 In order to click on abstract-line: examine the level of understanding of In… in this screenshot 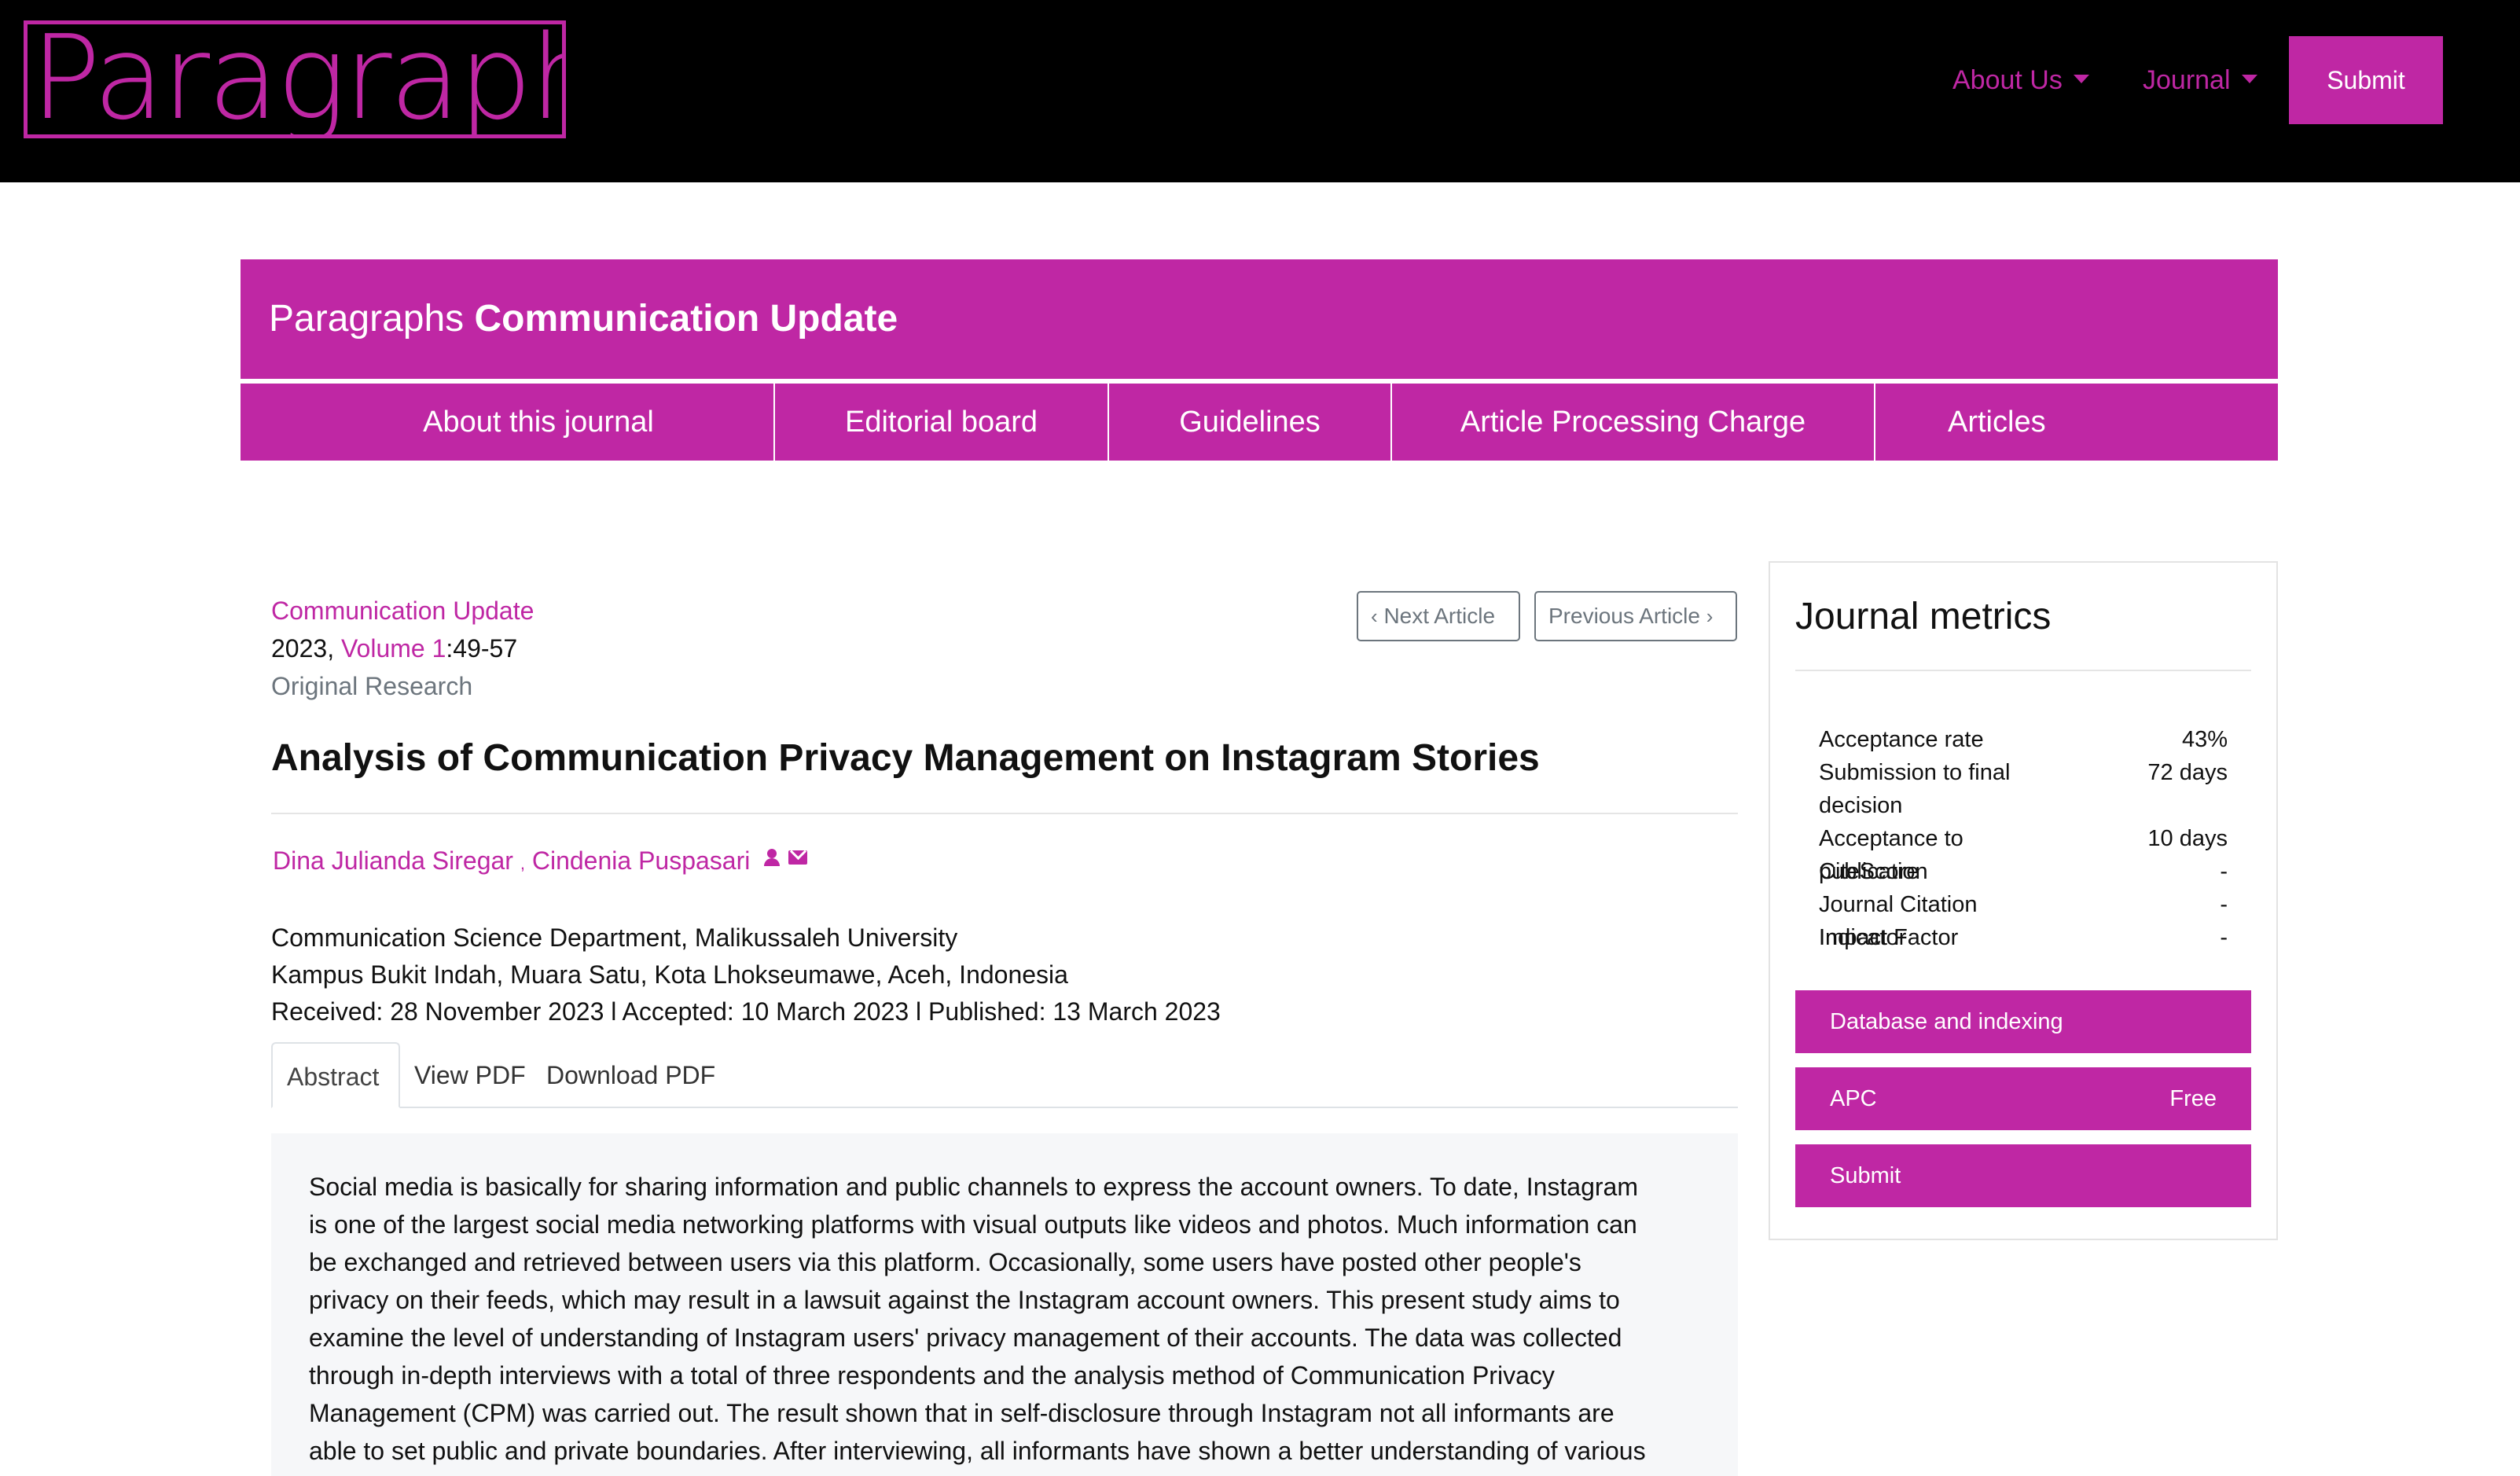, I will do `click(965, 1338)`.